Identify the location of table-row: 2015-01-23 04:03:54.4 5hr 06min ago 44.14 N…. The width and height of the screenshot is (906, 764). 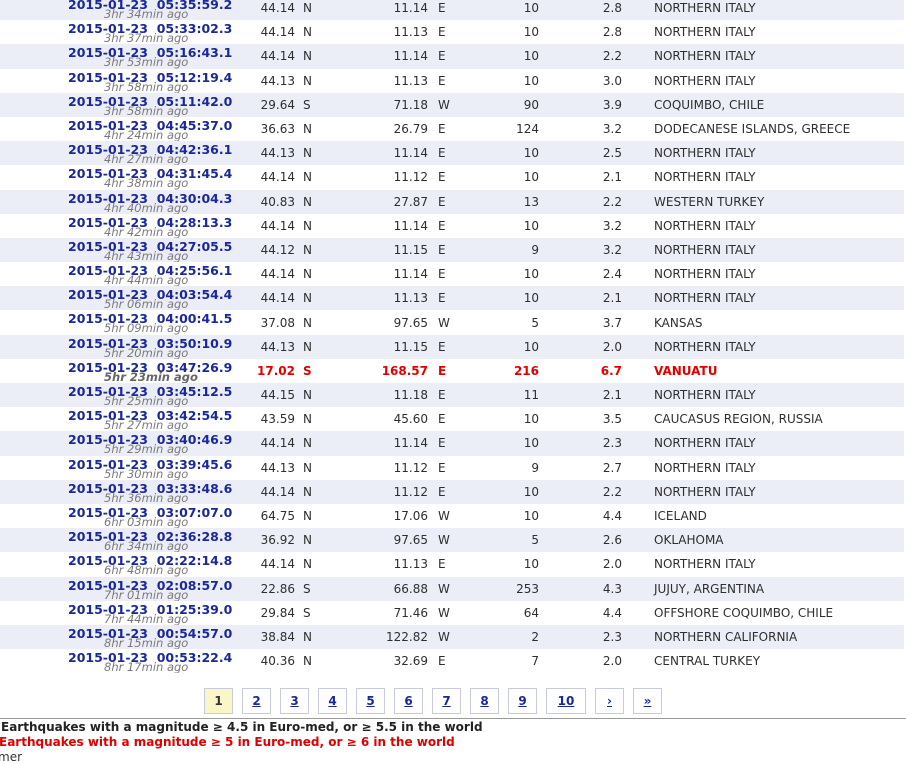
(452, 298).